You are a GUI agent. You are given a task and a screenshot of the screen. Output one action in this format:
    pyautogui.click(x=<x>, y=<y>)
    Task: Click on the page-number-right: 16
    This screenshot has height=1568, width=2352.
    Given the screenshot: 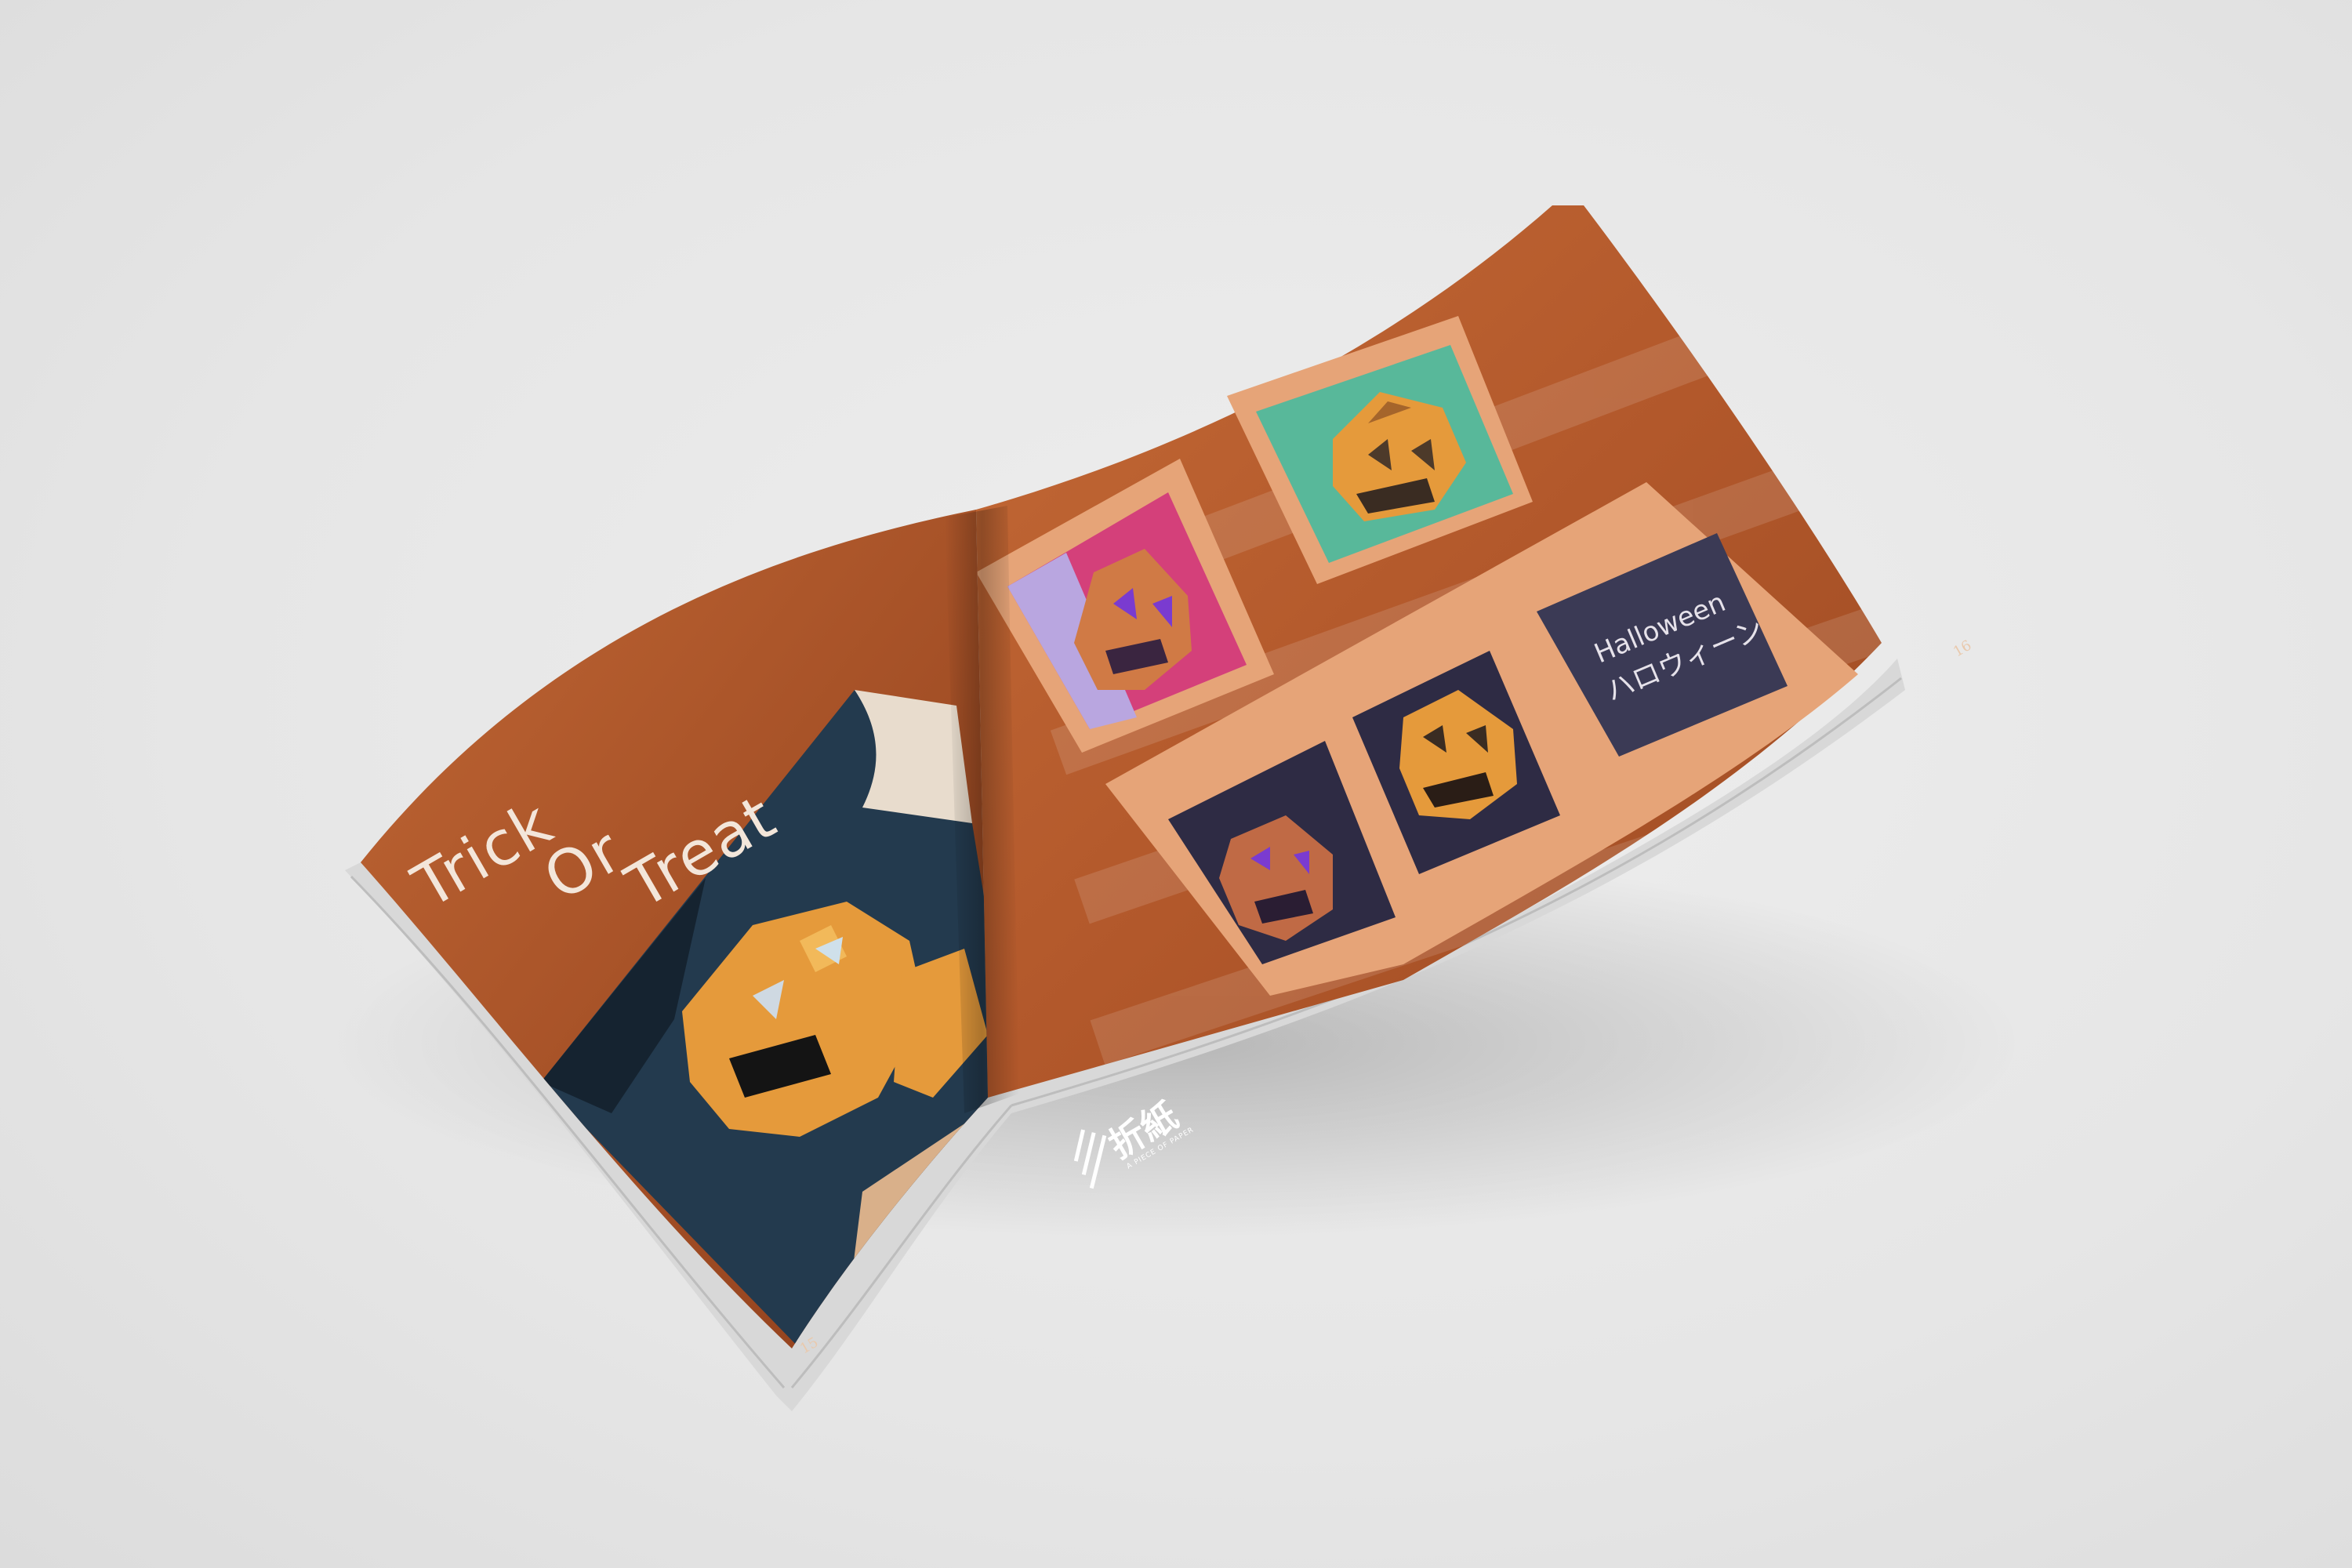 What is the action you would take?
    pyautogui.click(x=1962, y=649)
    